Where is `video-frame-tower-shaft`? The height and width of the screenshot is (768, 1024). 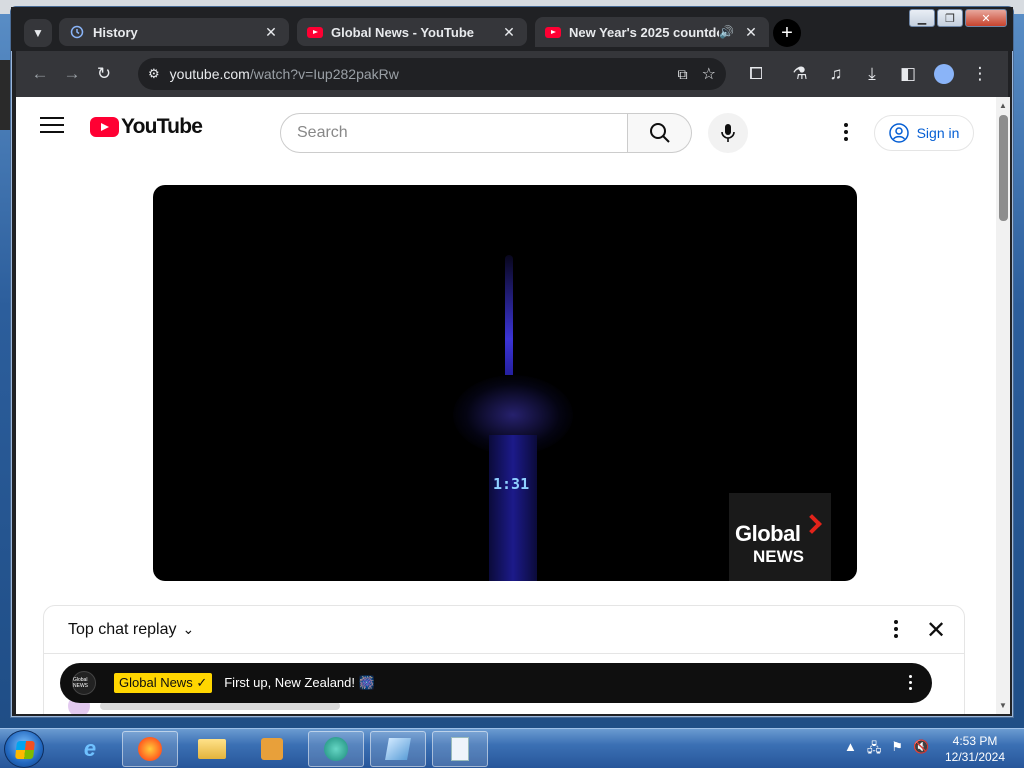 video-frame-tower-shaft is located at coordinates (513, 508).